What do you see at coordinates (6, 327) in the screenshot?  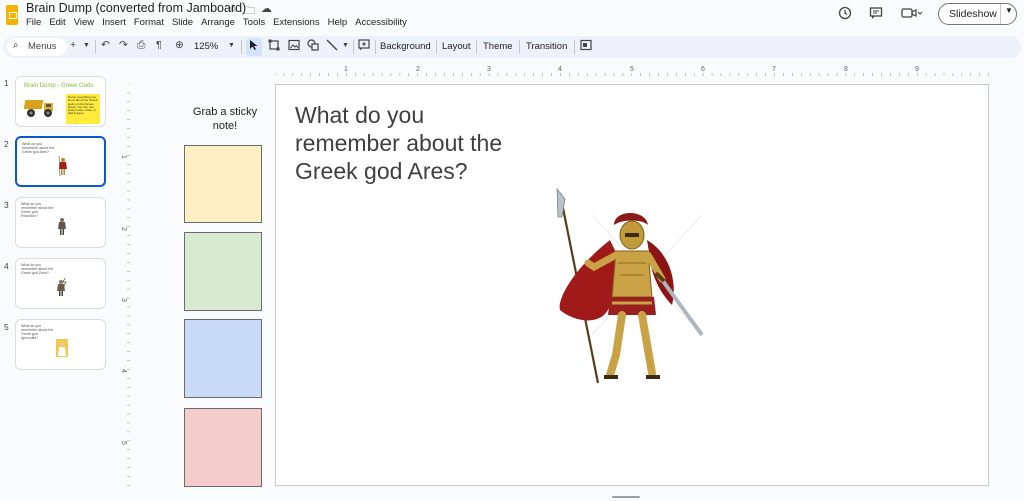 I see `slide-number: 5` at bounding box center [6, 327].